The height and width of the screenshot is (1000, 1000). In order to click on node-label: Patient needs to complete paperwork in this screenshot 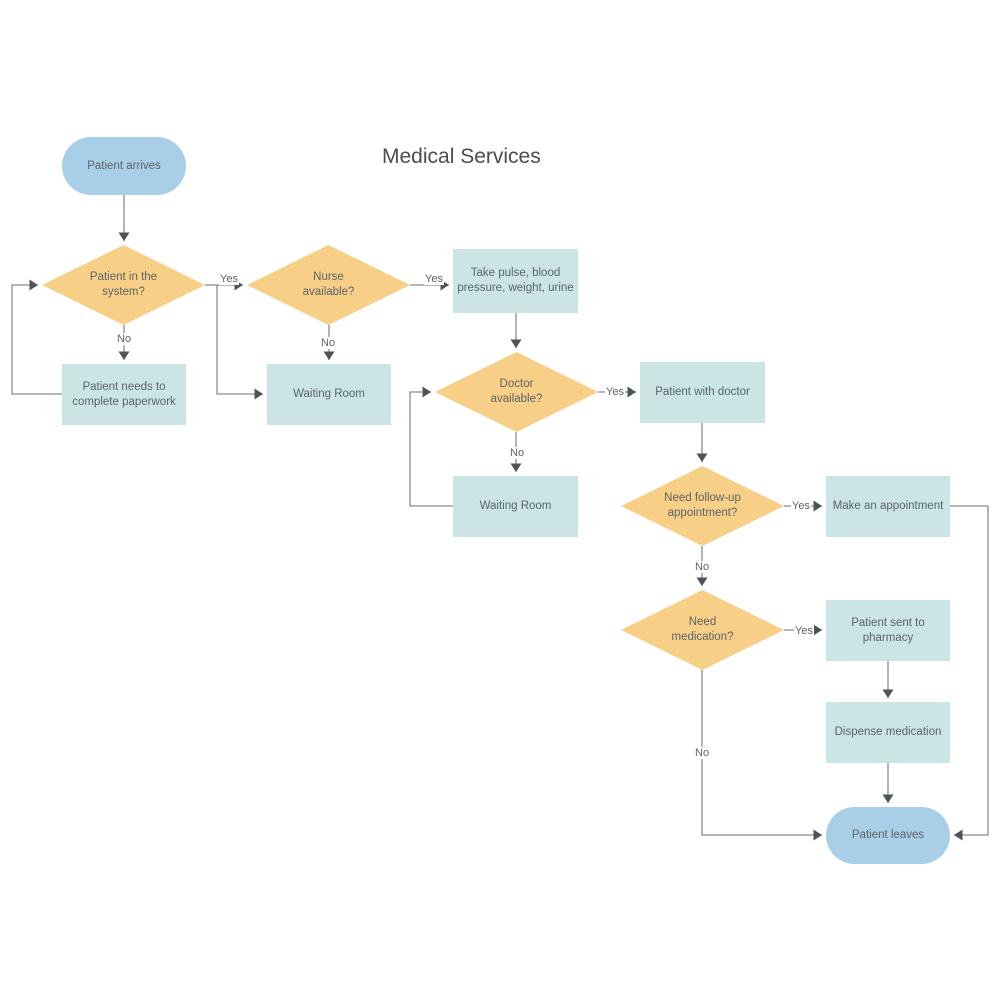, I will do `click(124, 394)`.